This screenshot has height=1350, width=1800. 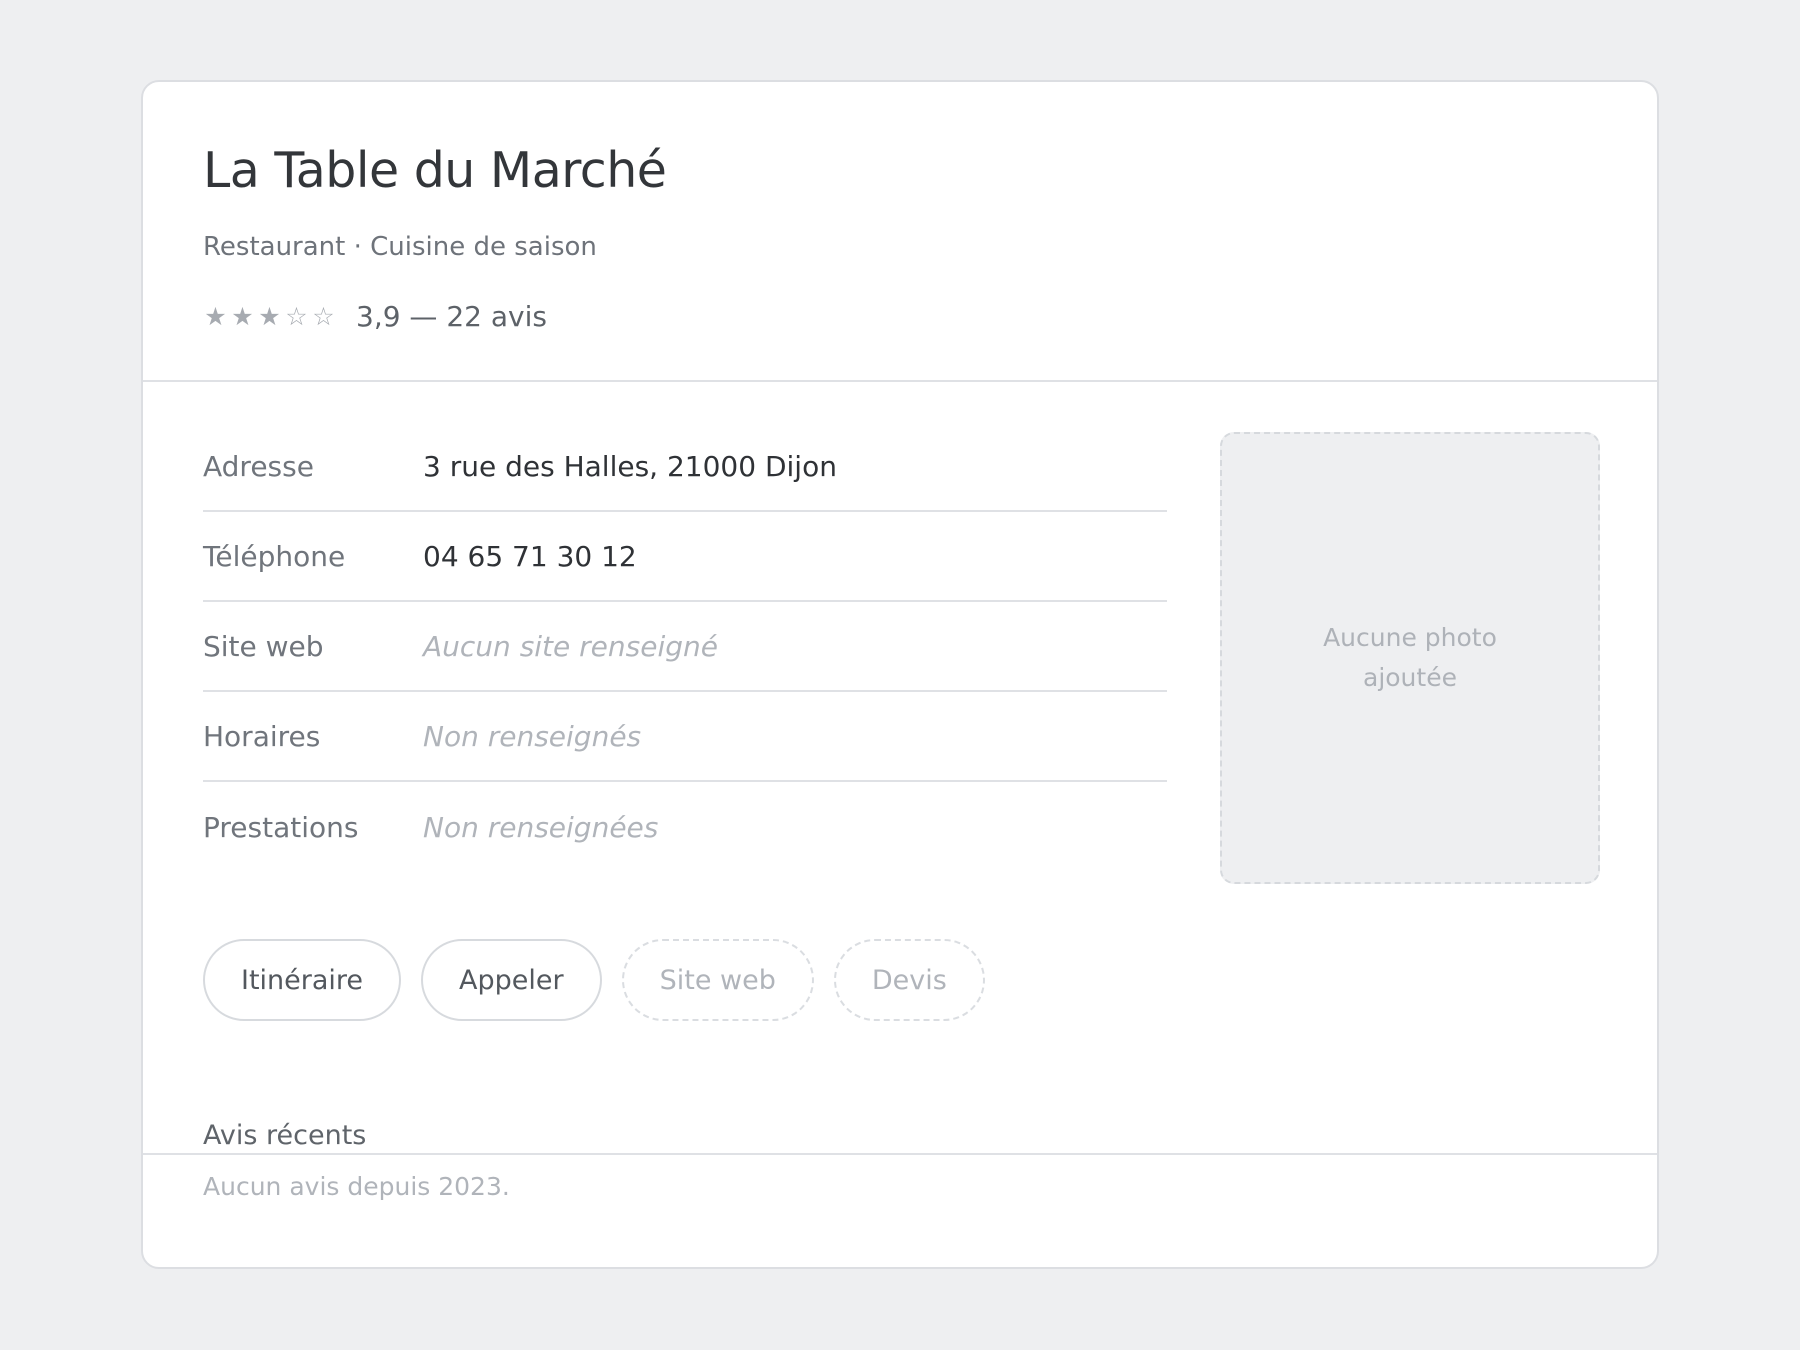 I want to click on info-label: Prestations, so click(x=281, y=827).